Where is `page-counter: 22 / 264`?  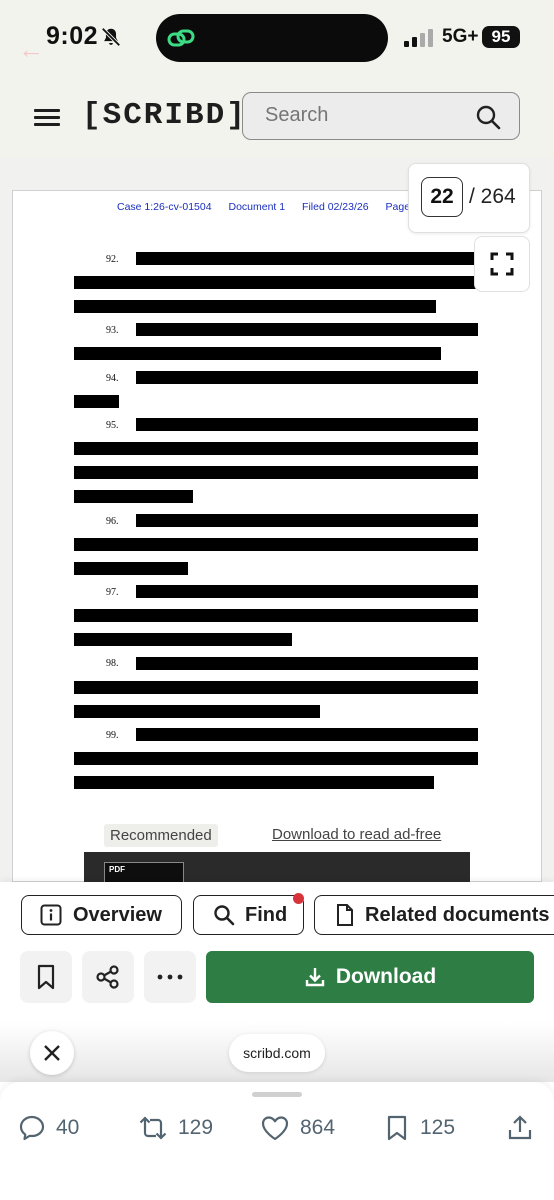 page-counter: 22 / 264 is located at coordinates (469, 198).